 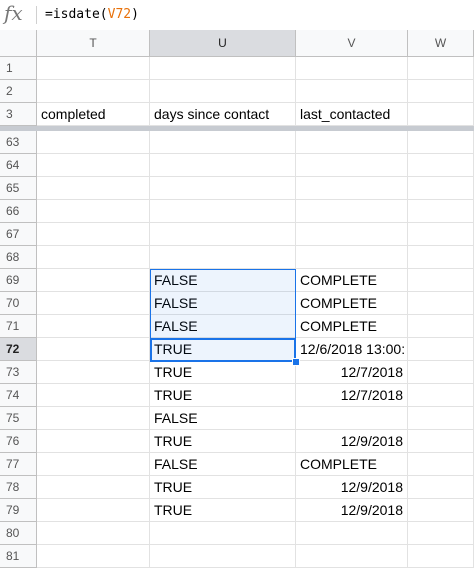 I want to click on cell-t72, so click(x=93, y=349).